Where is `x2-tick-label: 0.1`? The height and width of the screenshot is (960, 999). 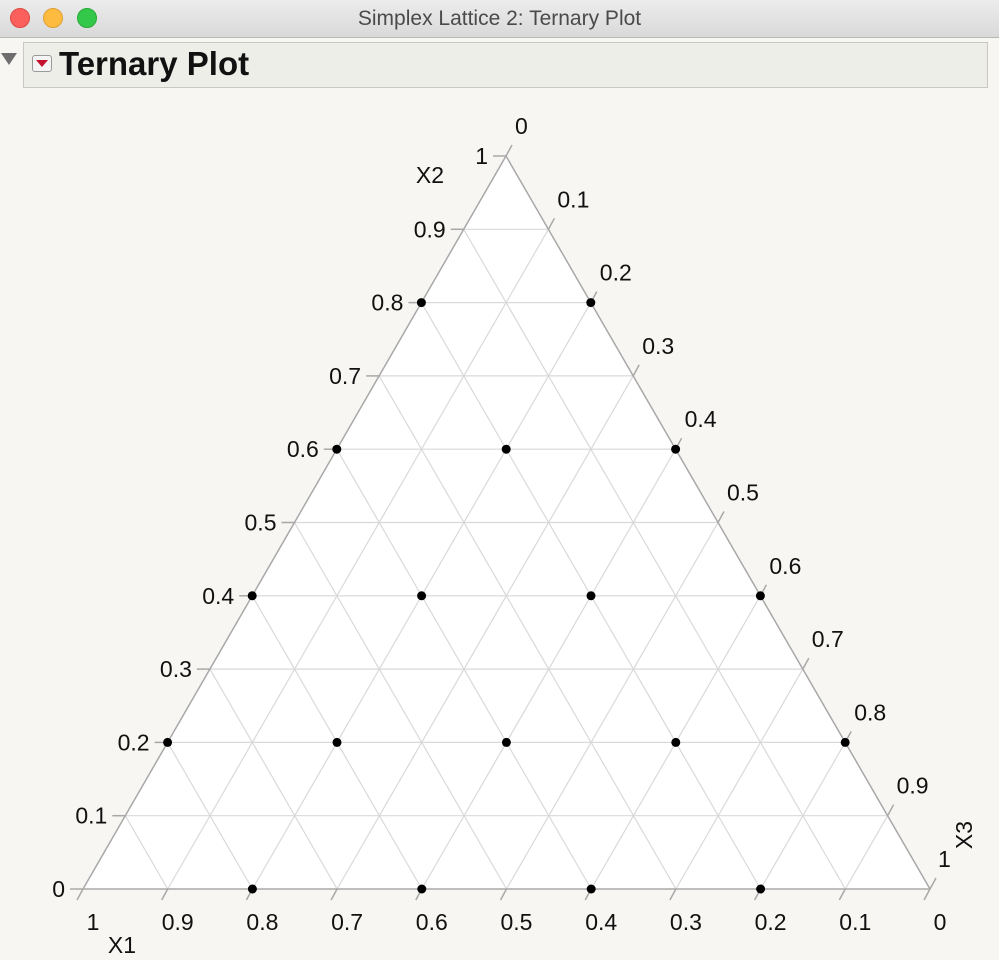
x2-tick-label: 0.1 is located at coordinates (91, 816).